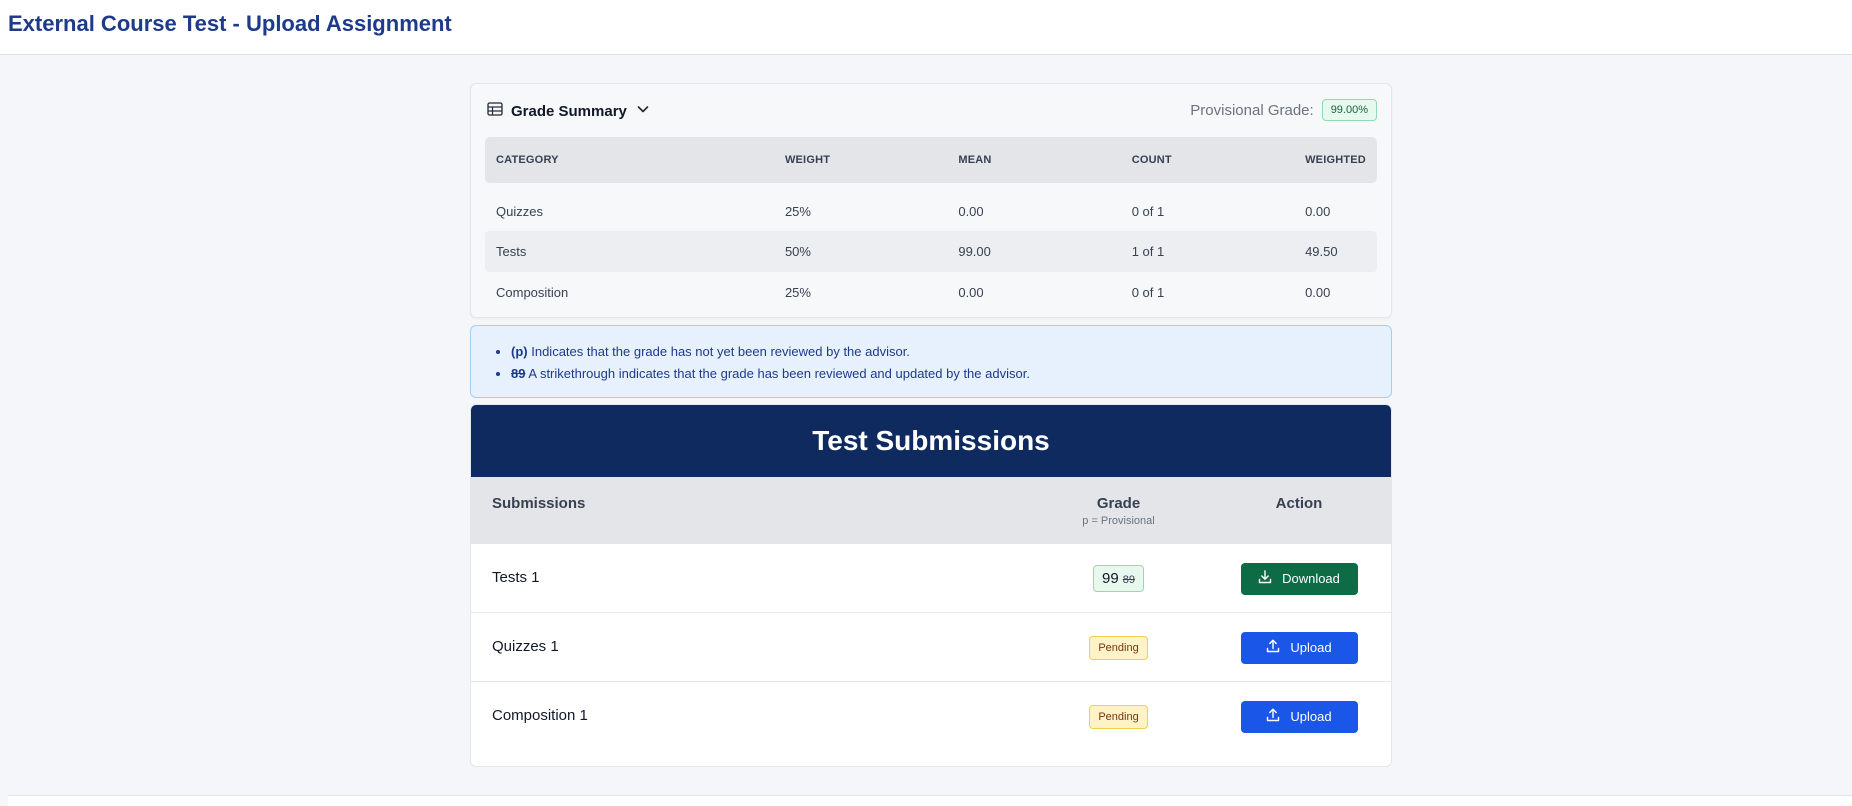 This screenshot has height=806, width=1852. I want to click on provisional-grade-label: Provisional Grade:, so click(1252, 110).